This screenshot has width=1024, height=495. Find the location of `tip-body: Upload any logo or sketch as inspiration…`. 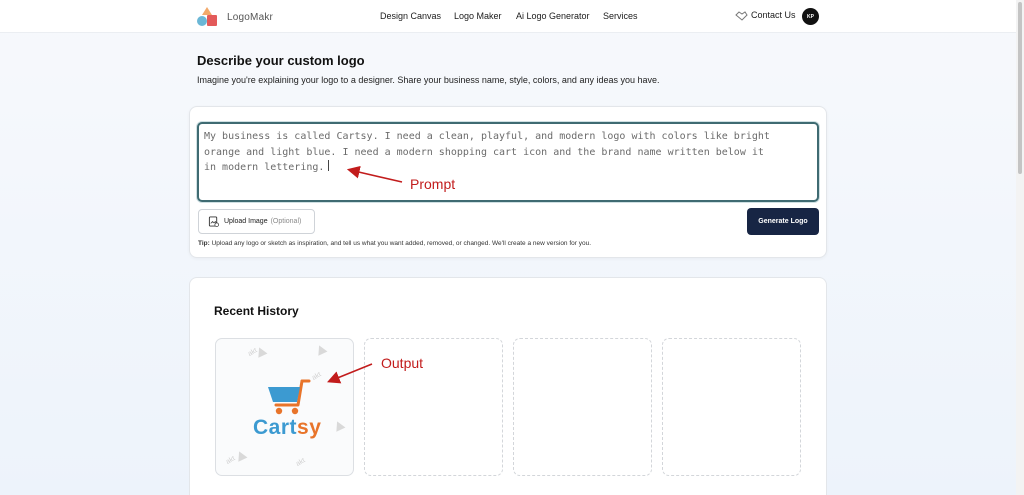

tip-body: Upload any logo or sketch as inspiration… is located at coordinates (401, 243).